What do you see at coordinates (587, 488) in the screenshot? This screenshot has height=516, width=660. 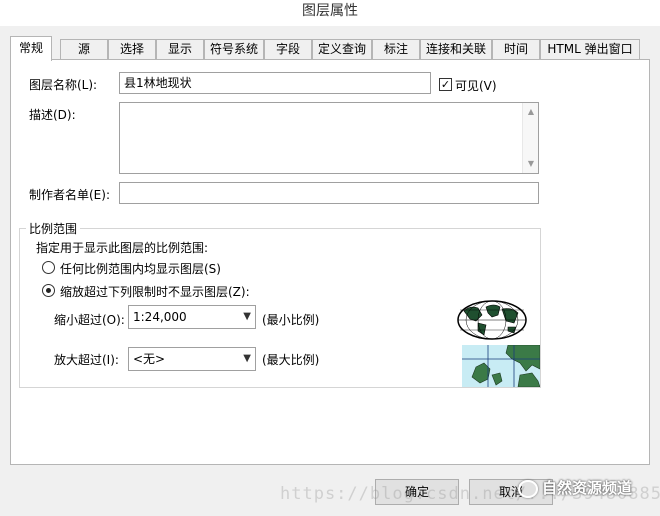 I see `brand-watermark-text: 自然资源频道` at bounding box center [587, 488].